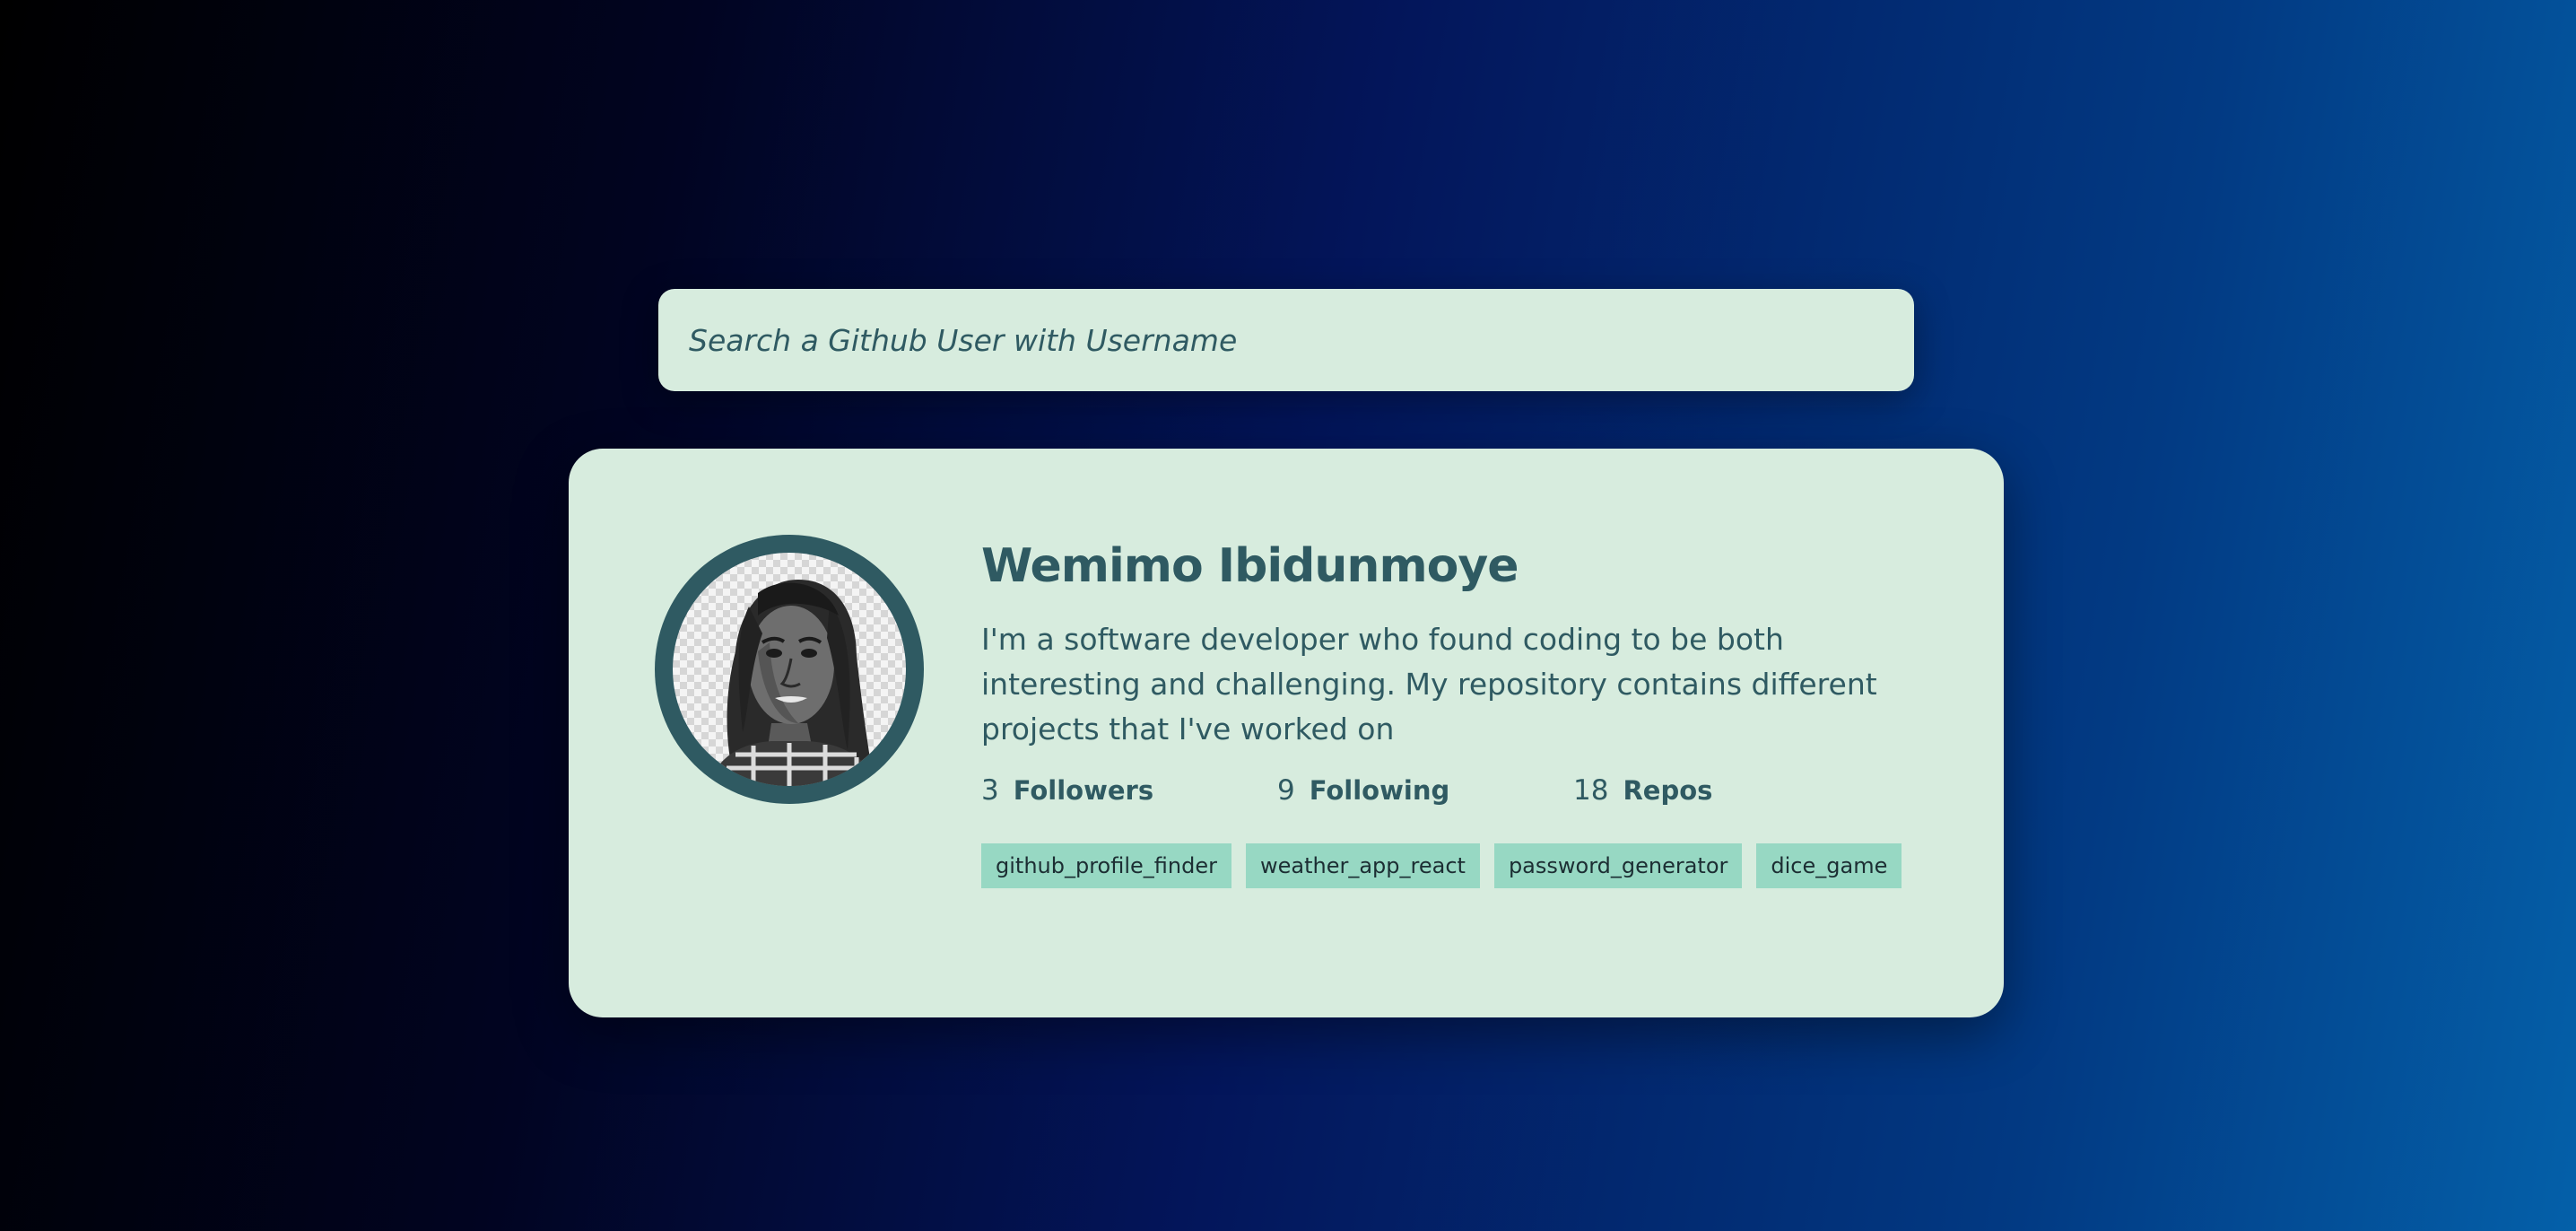 The width and height of the screenshot is (2576, 1231). What do you see at coordinates (1250, 566) in the screenshot?
I see `profile-name: Wemimo Ibidunmoye` at bounding box center [1250, 566].